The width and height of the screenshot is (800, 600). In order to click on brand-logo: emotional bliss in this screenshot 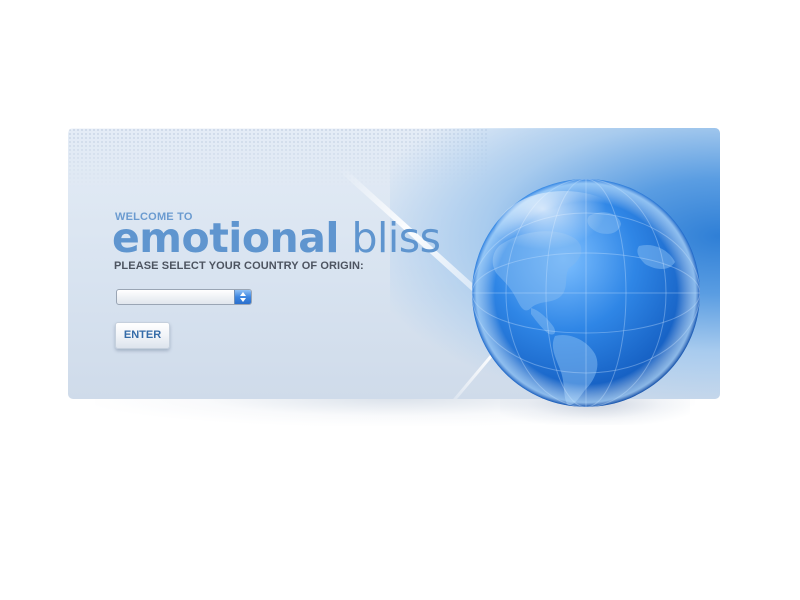, I will do `click(276, 238)`.